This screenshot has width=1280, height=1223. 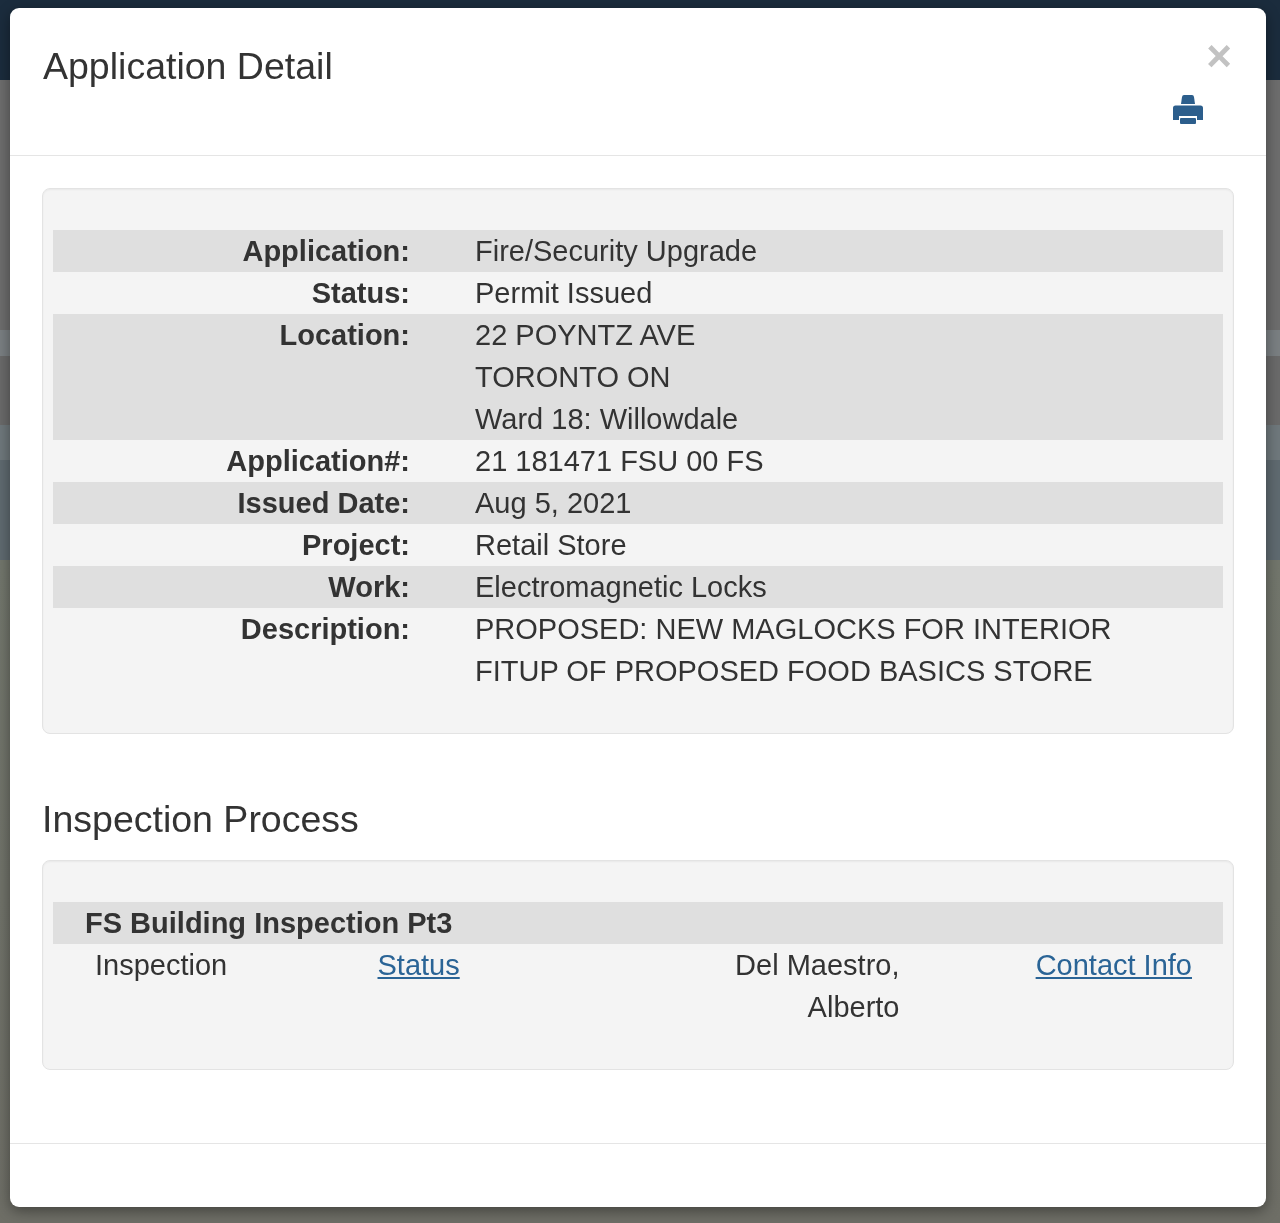 I want to click on contact-info-link: Contact Info, so click(x=1113, y=965).